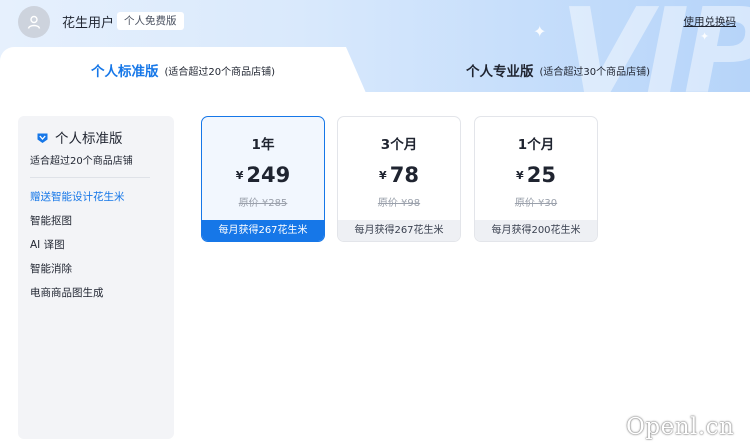 This screenshot has height=448, width=750. Describe the element at coordinates (124, 72) in the screenshot. I see `tab-title: 个人标准版` at that location.